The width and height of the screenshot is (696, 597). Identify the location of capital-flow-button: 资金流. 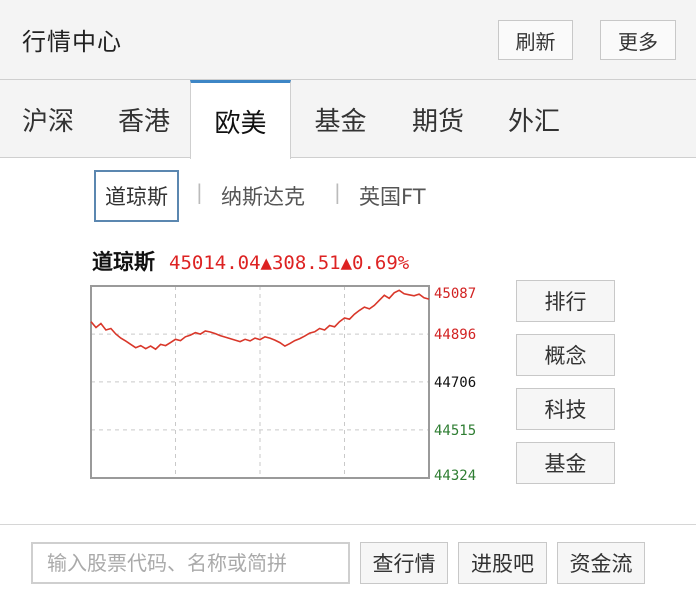
(601, 563).